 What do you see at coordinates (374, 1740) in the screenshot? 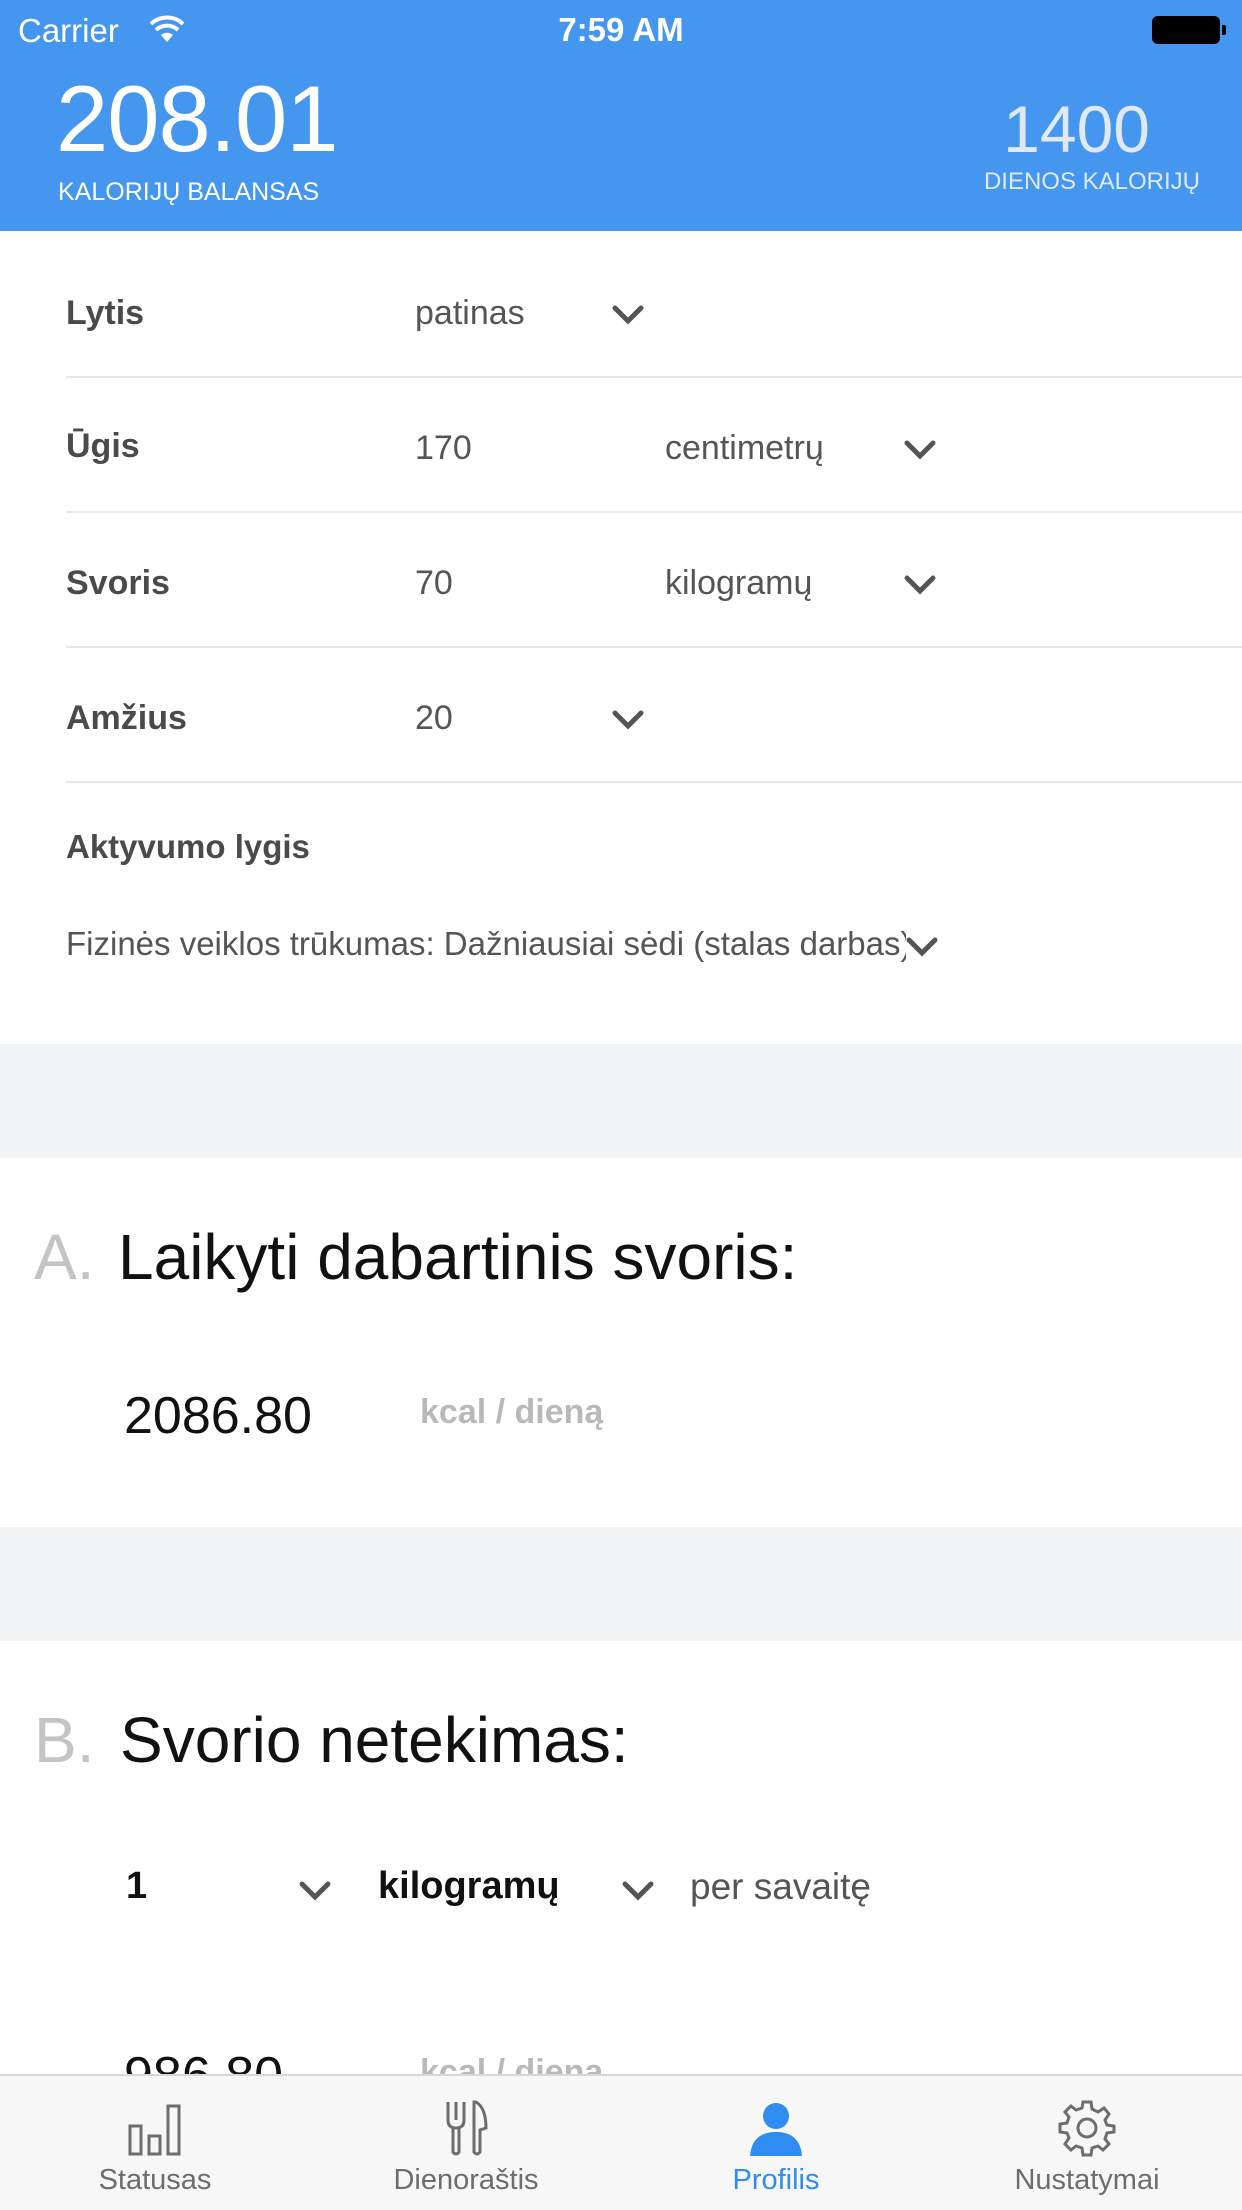
I see `section-b-title: Svorio netekimas:` at bounding box center [374, 1740].